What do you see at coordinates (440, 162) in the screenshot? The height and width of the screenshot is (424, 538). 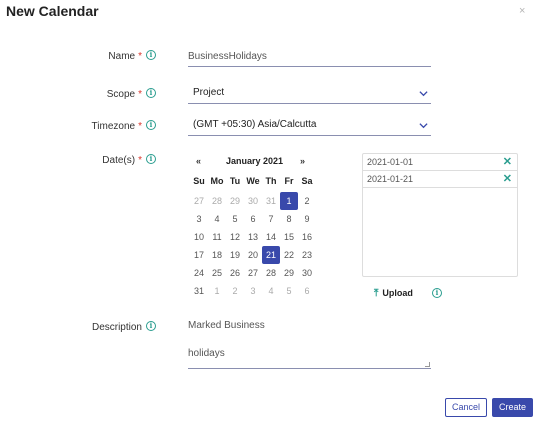 I see `list-item: 2021-01-01 ✕` at bounding box center [440, 162].